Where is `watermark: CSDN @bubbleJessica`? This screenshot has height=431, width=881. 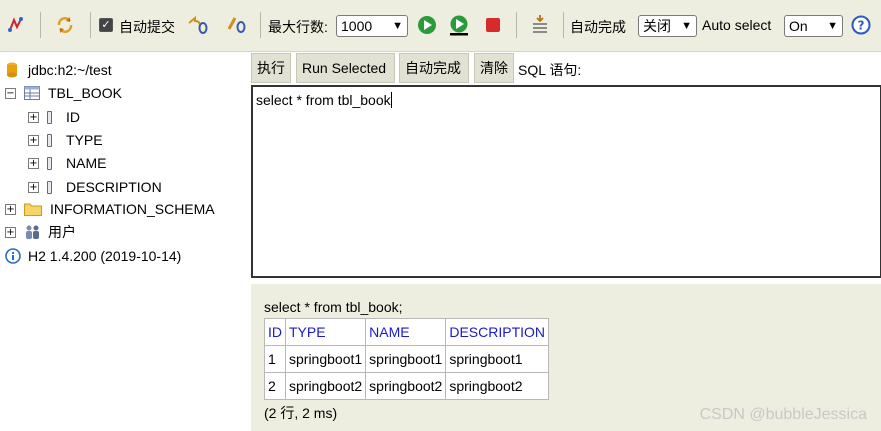
watermark: CSDN @bubbleJessica is located at coordinates (783, 414).